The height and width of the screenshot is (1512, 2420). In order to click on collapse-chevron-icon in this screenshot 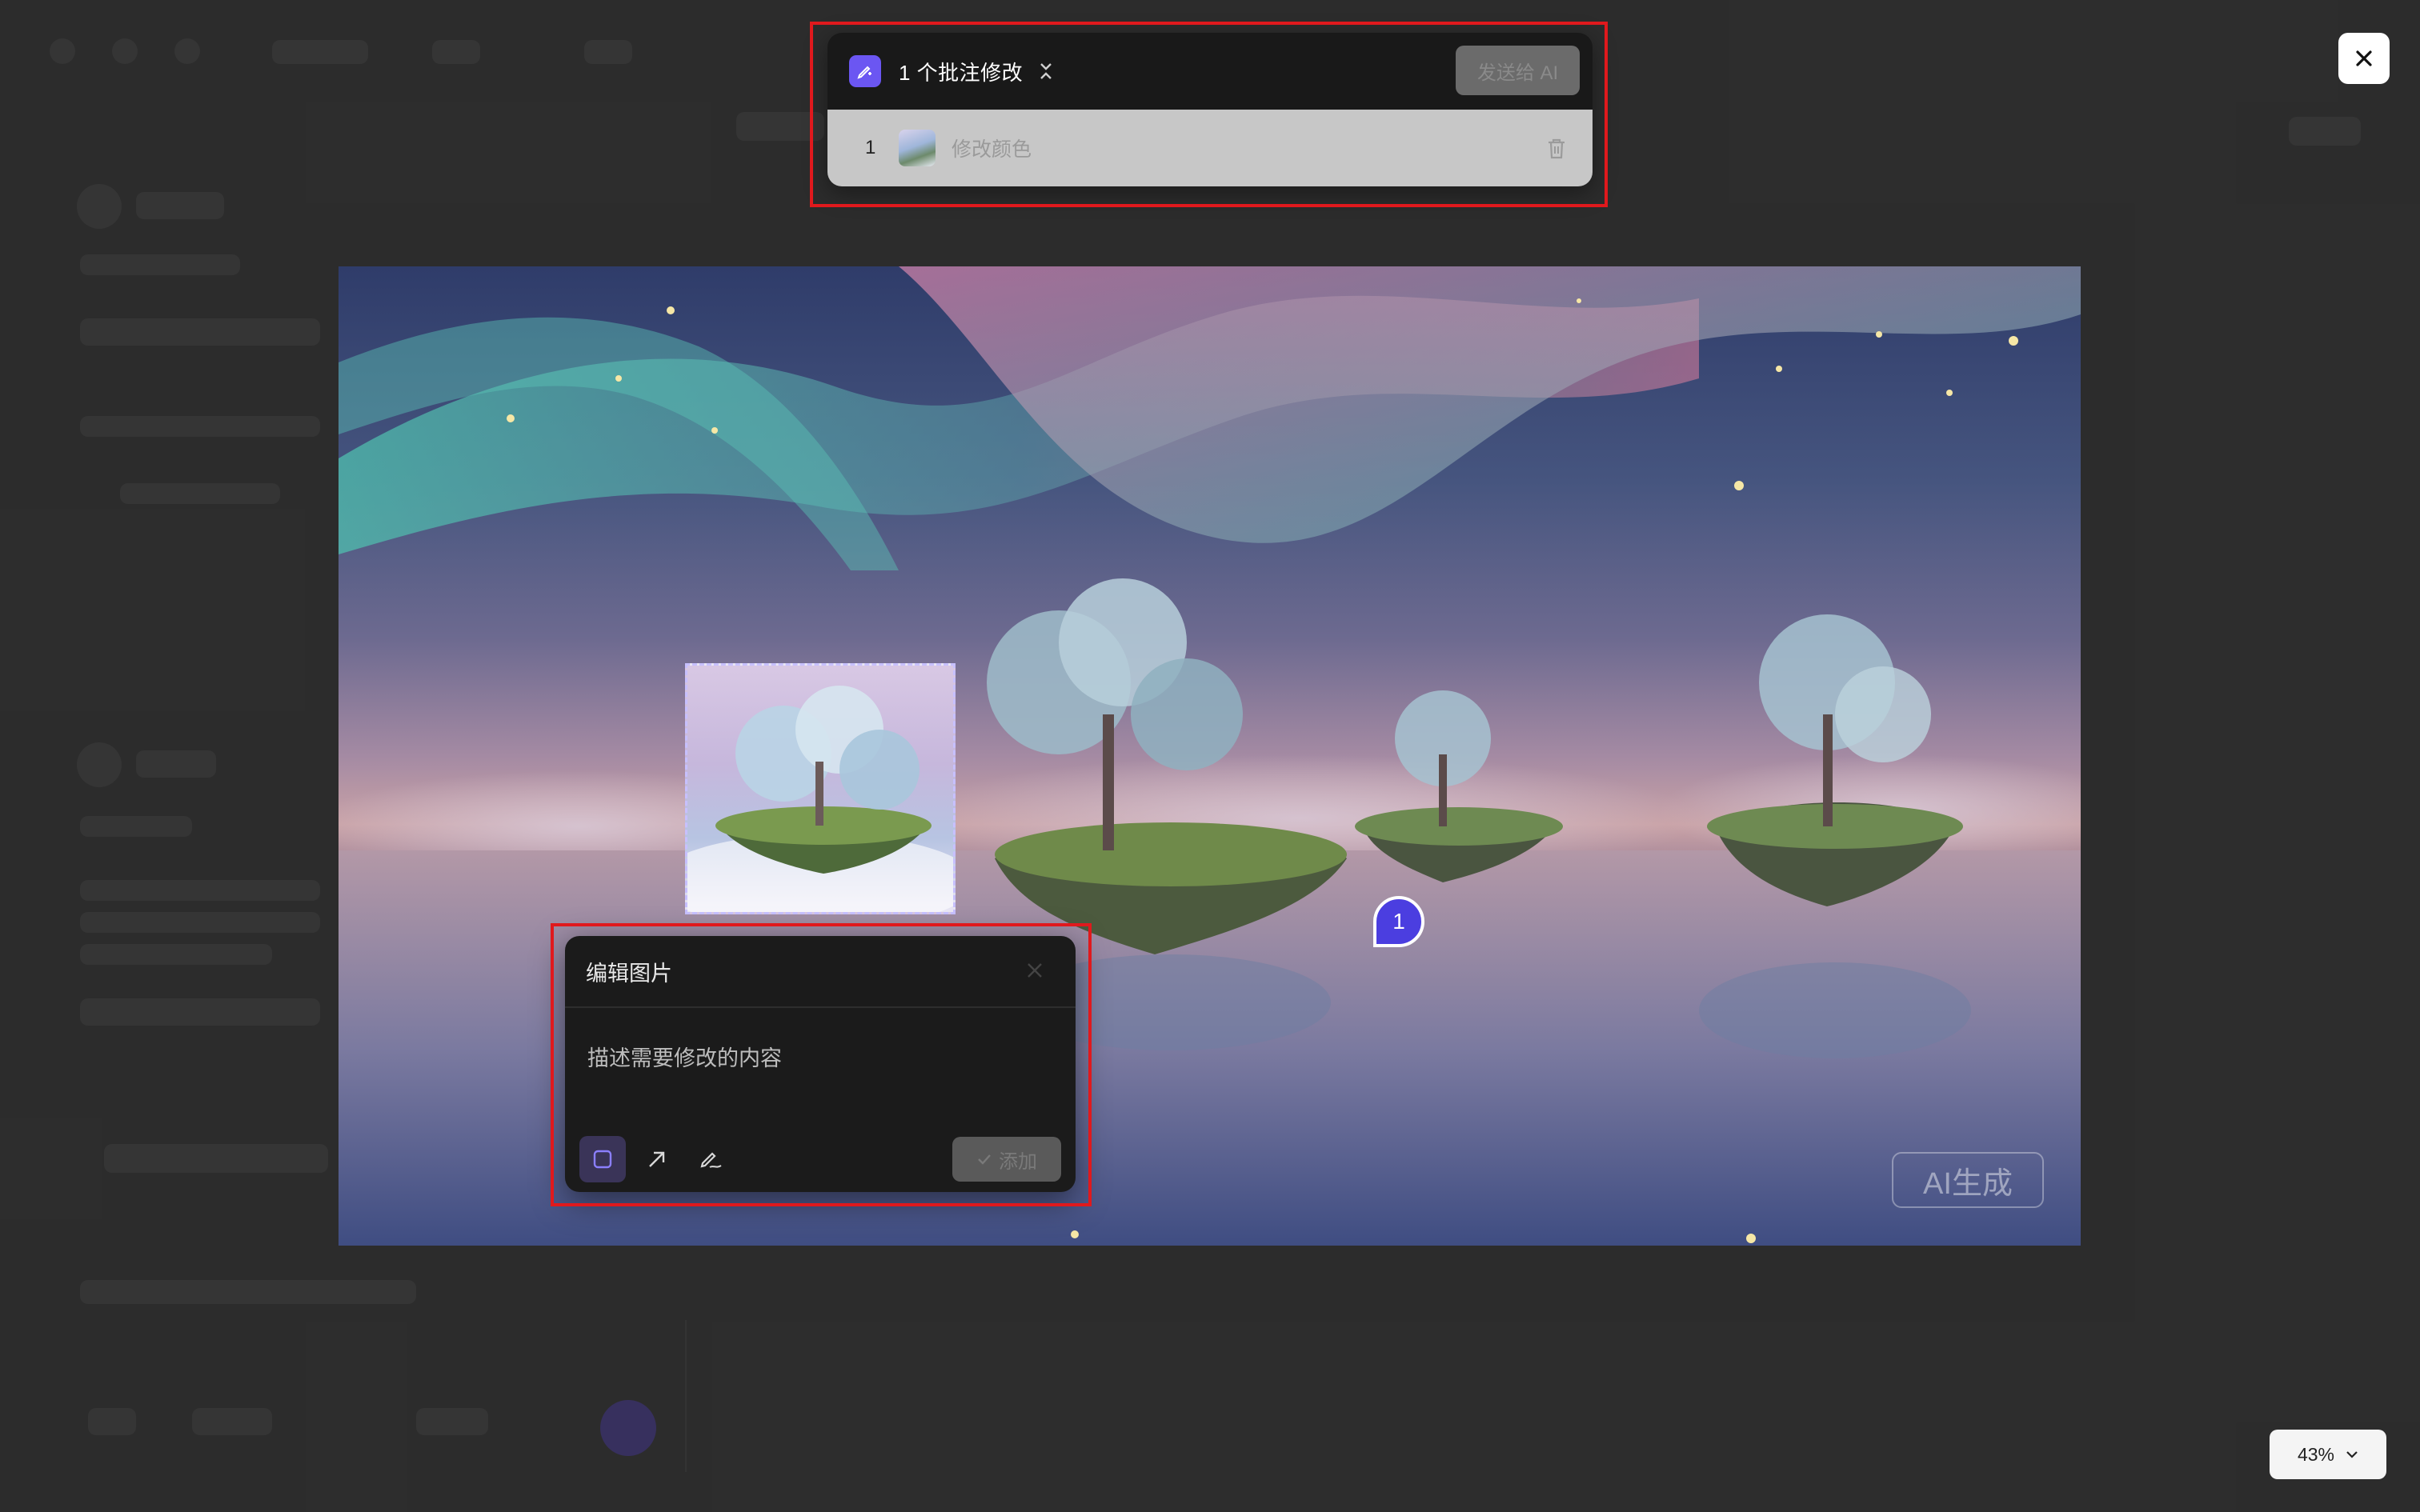, I will do `click(1046, 71)`.